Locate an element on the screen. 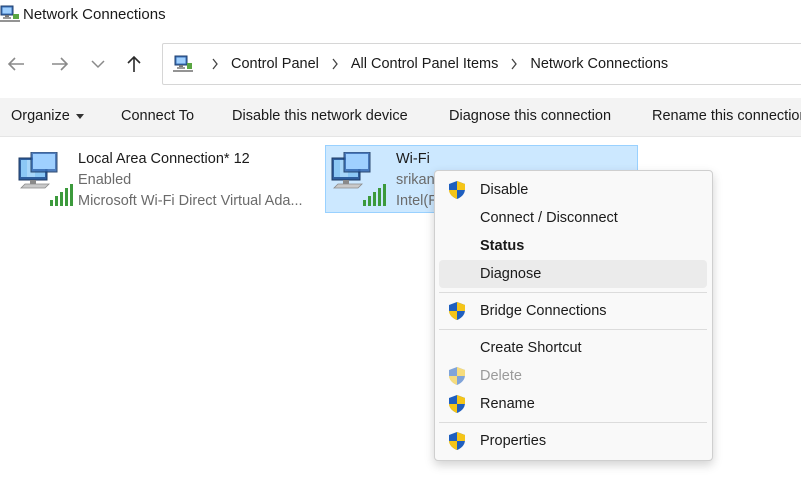 Image resolution: width=801 pixels, height=485 pixels. menu-item-create-shortcut: Create Shortcut is located at coordinates (573, 348).